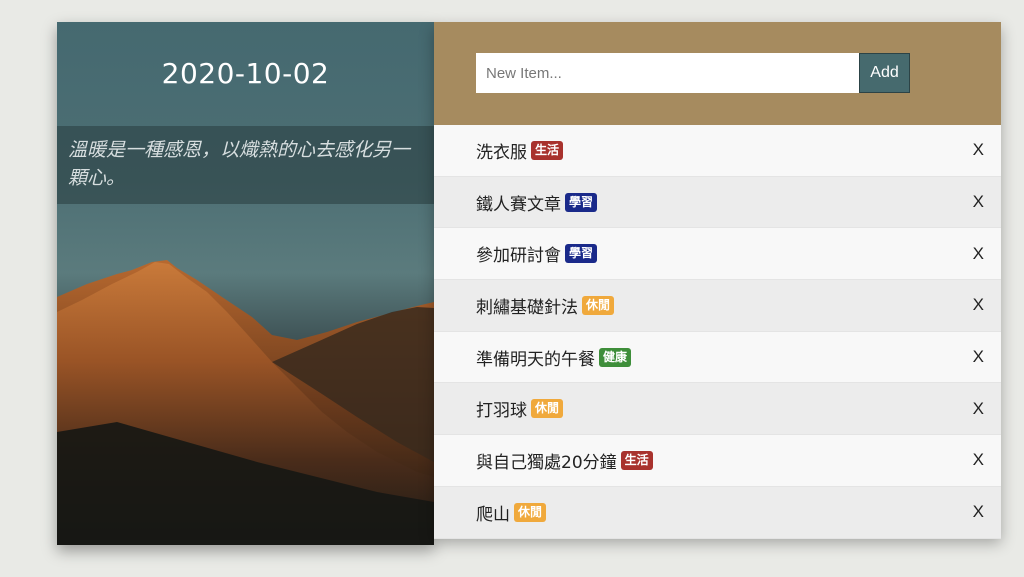  Describe the element at coordinates (493, 514) in the screenshot. I see `todo-item-text: 爬山` at that location.